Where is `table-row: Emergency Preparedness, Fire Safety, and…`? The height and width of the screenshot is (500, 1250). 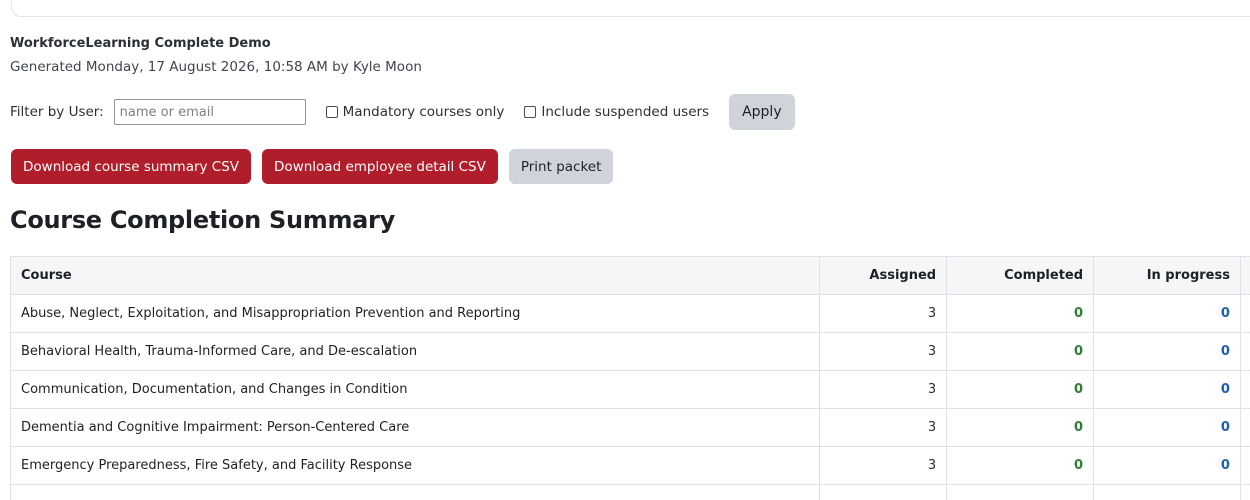
table-row: Emergency Preparedness, Fire Safety, and… is located at coordinates (629, 465).